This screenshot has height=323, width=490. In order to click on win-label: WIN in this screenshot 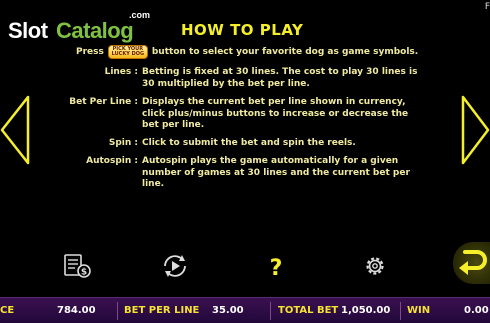, I will do `click(419, 310)`.